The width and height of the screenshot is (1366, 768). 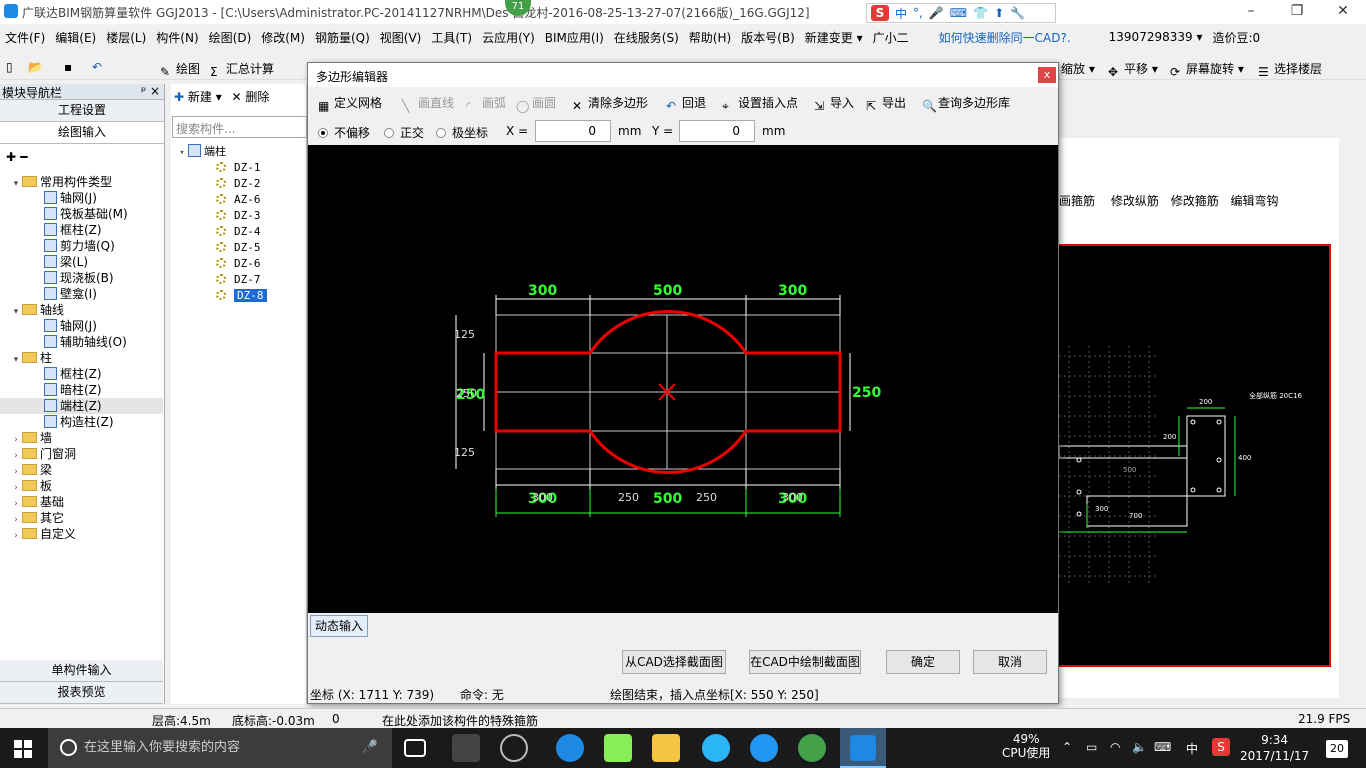 I want to click on tree-folder: › 自定义, so click(x=81, y=534).